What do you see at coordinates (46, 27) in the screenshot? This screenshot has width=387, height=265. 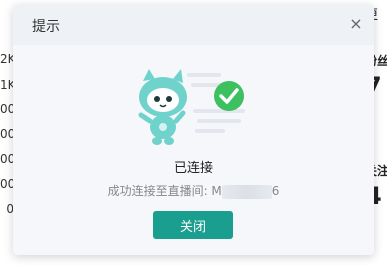 I see `dialog-title: 提示` at bounding box center [46, 27].